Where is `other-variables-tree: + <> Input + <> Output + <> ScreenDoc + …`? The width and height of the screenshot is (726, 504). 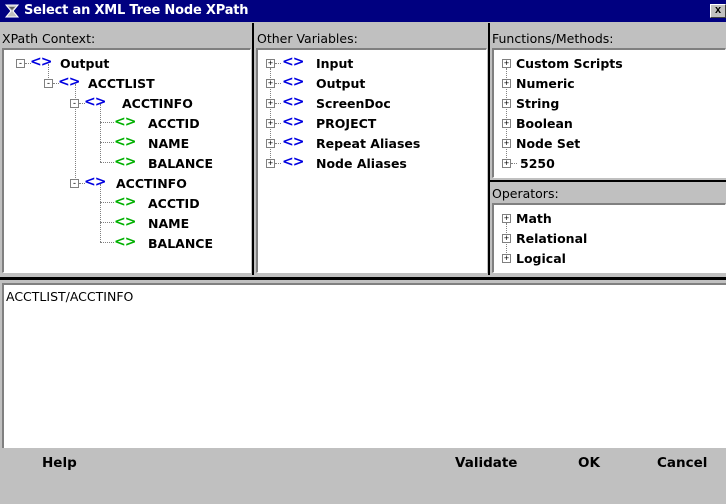 other-variables-tree: + <> Input + <> Output + <> ScreenDoc + … is located at coordinates (371, 160).